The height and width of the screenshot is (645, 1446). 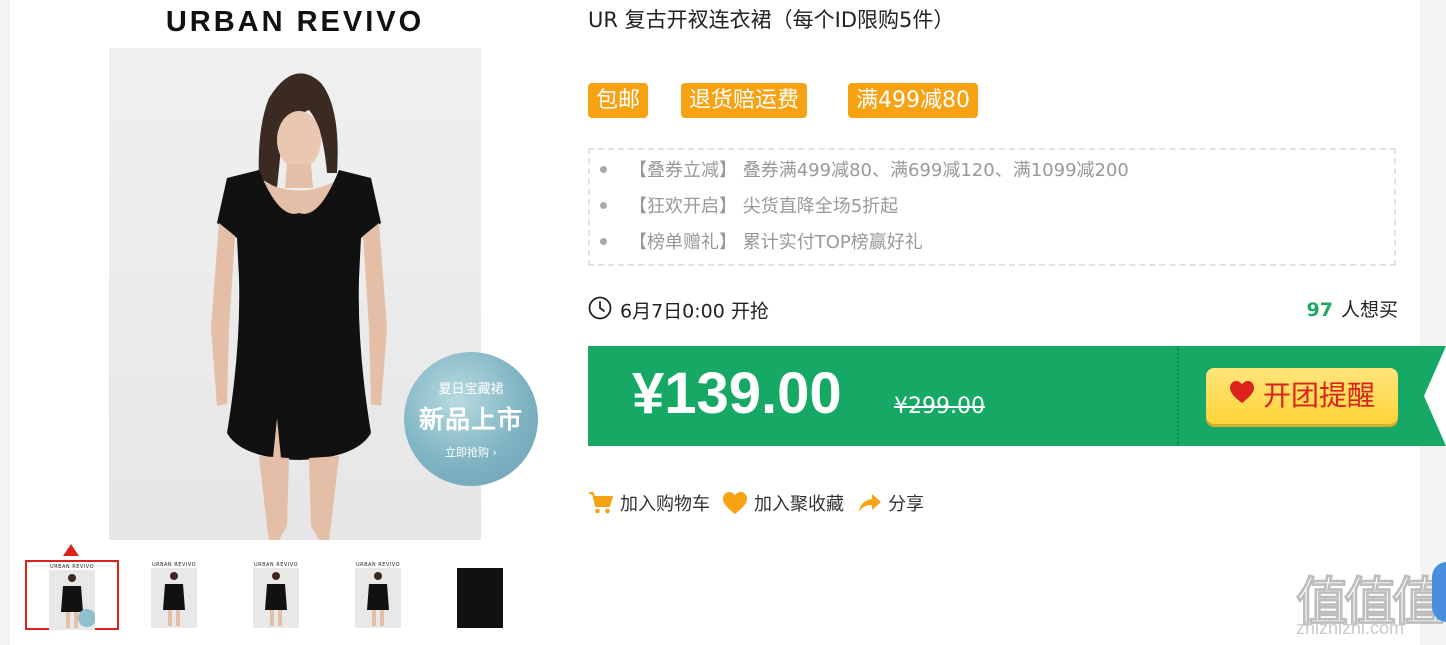 I want to click on add-to-cart-label: 加入购物车, so click(x=665, y=504).